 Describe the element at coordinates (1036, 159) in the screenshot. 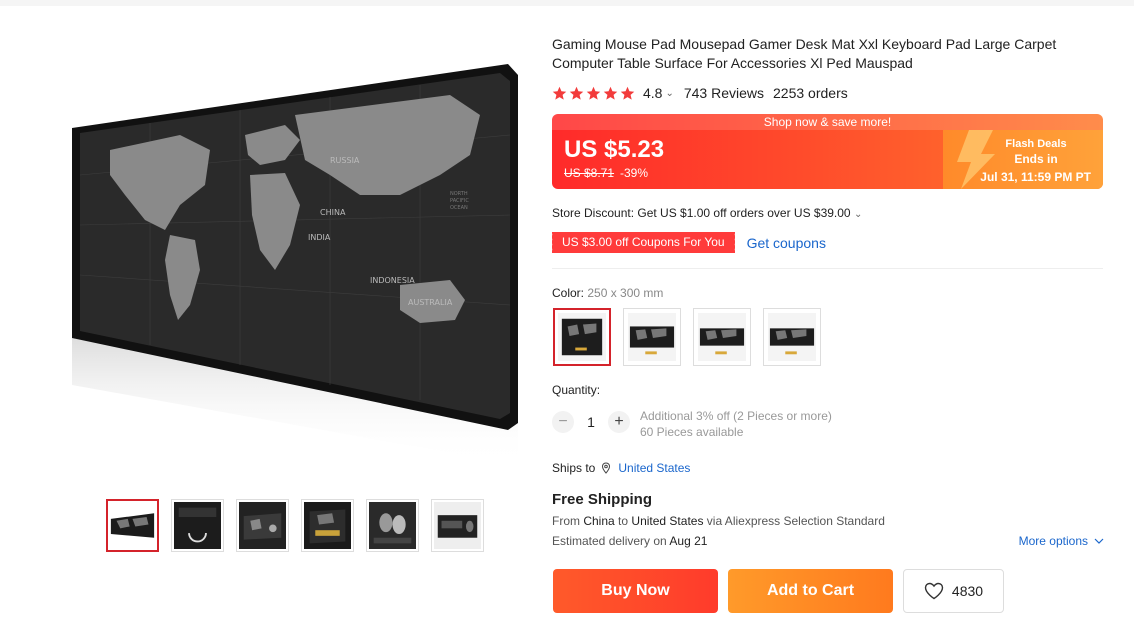

I see `flash-ends-label: Ends in` at that location.